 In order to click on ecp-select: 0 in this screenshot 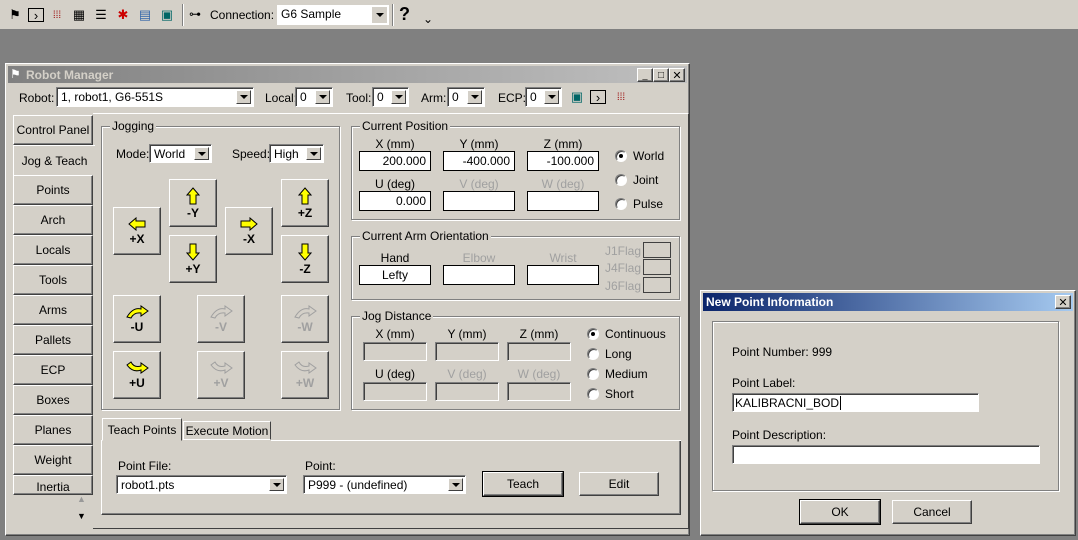, I will do `click(543, 97)`.